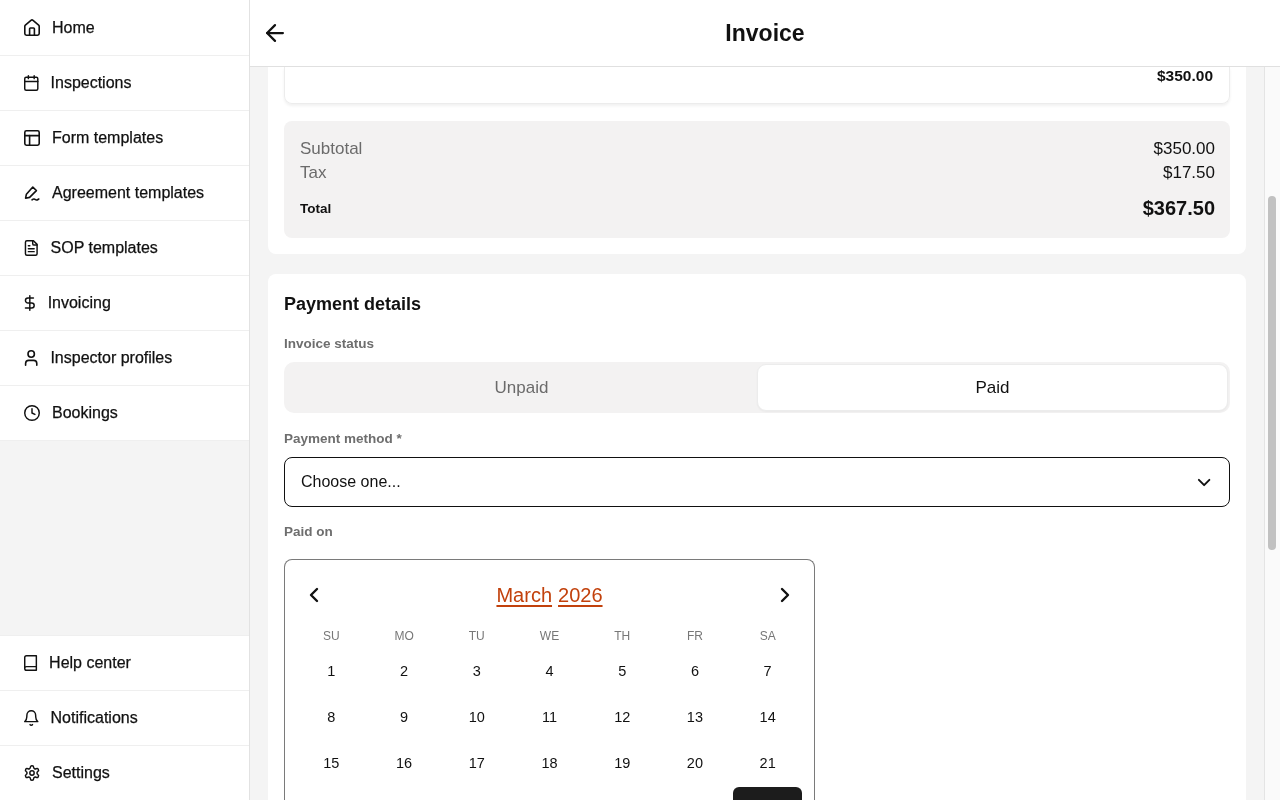  Describe the element at coordinates (549, 671) in the screenshot. I see `calendar-day: 4` at that location.